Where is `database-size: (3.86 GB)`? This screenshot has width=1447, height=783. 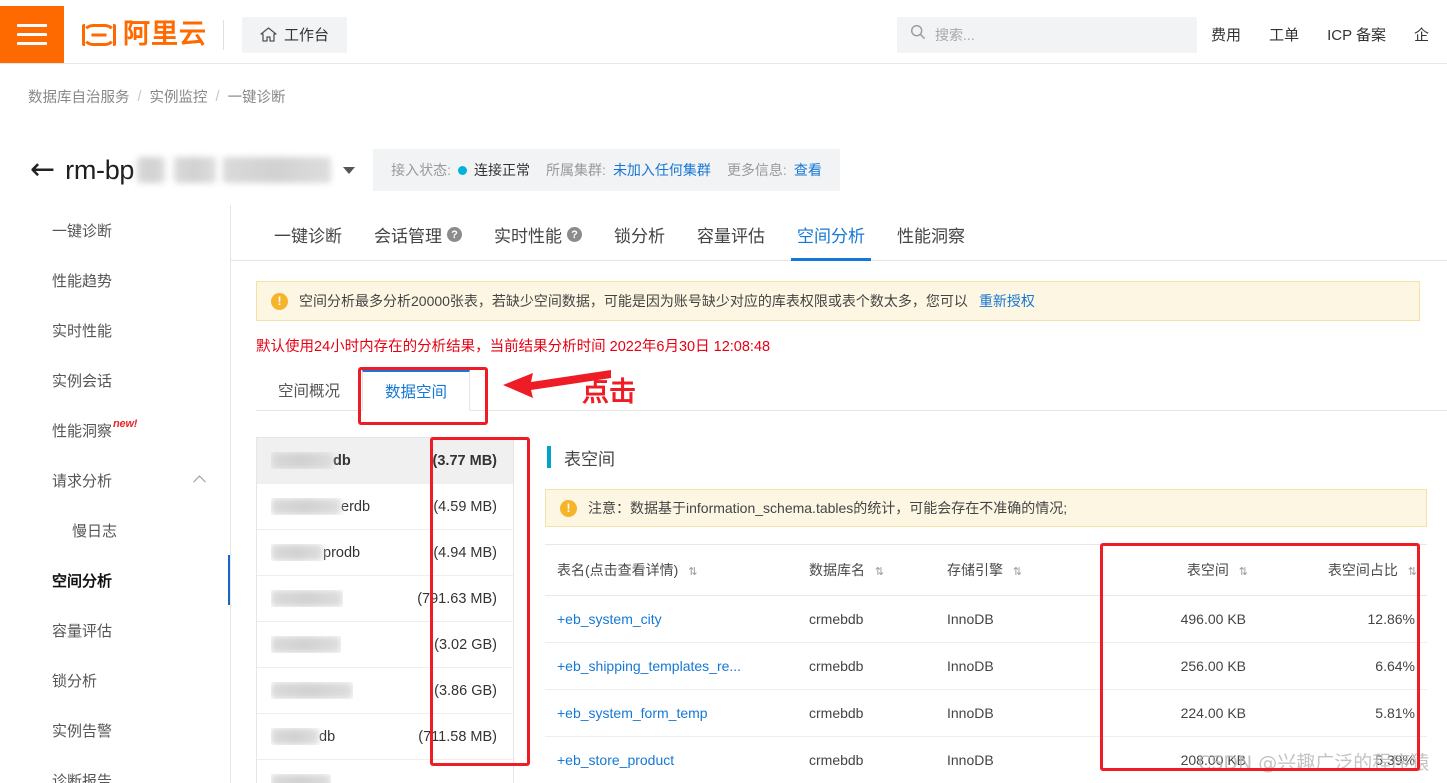 database-size: (3.86 GB) is located at coordinates (465, 690).